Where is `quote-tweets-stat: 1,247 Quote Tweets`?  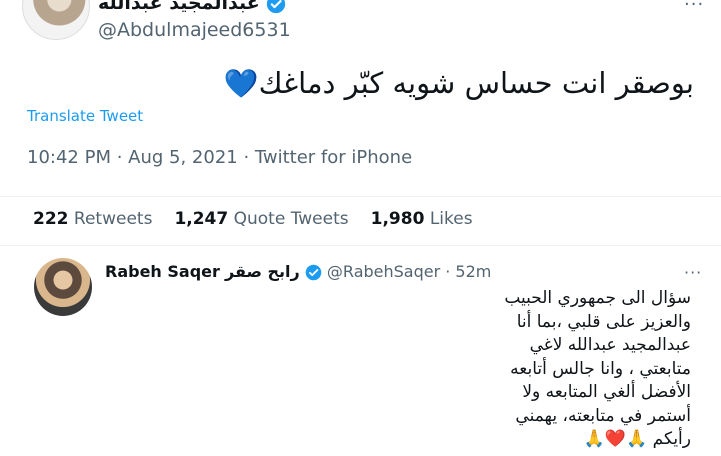
quote-tweets-stat: 1,247 Quote Tweets is located at coordinates (261, 219).